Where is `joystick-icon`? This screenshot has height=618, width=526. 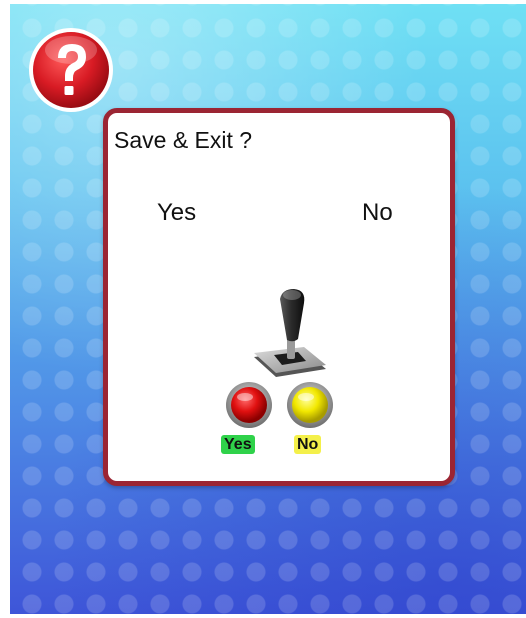
joystick-icon is located at coordinates (290, 333).